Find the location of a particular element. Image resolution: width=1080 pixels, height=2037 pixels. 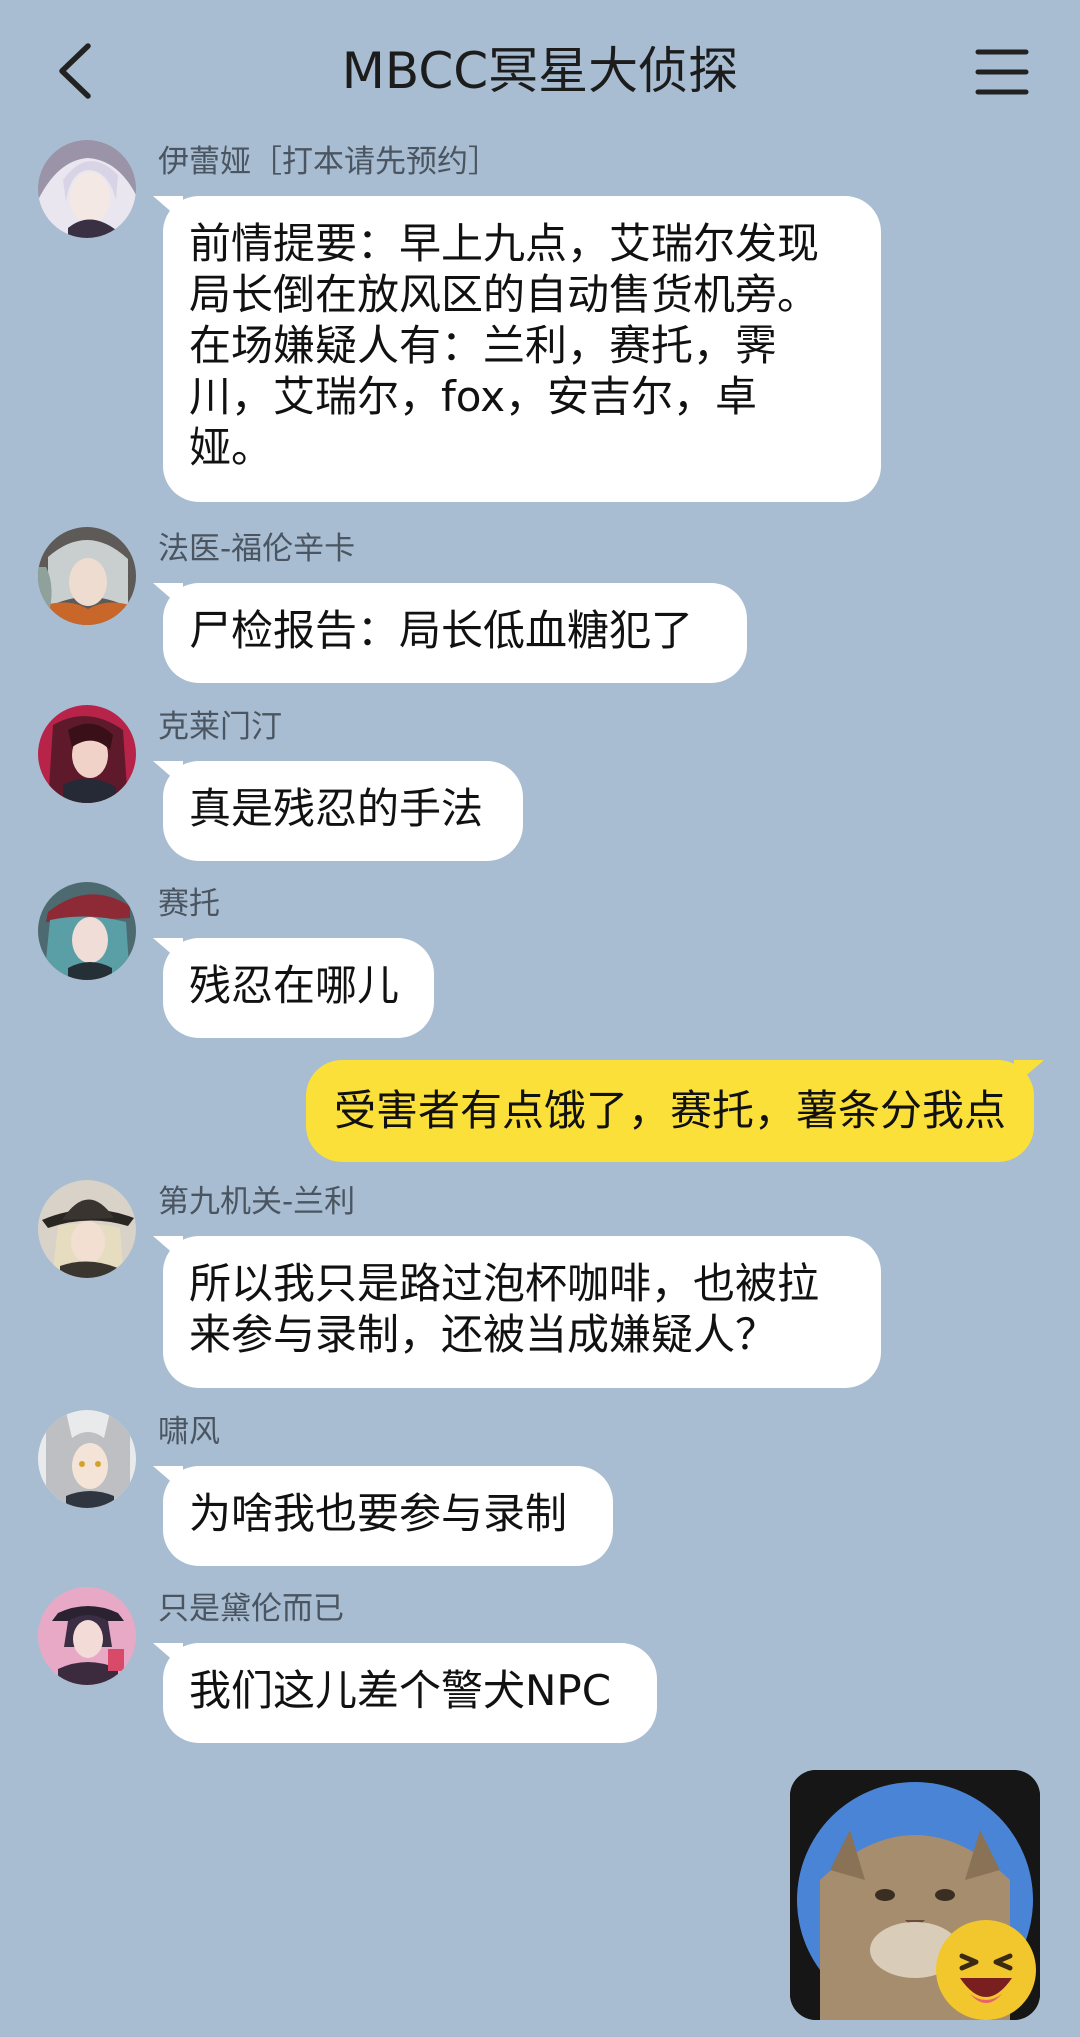

sender-name: 只是黛伦而已 is located at coordinates (251, 1609).